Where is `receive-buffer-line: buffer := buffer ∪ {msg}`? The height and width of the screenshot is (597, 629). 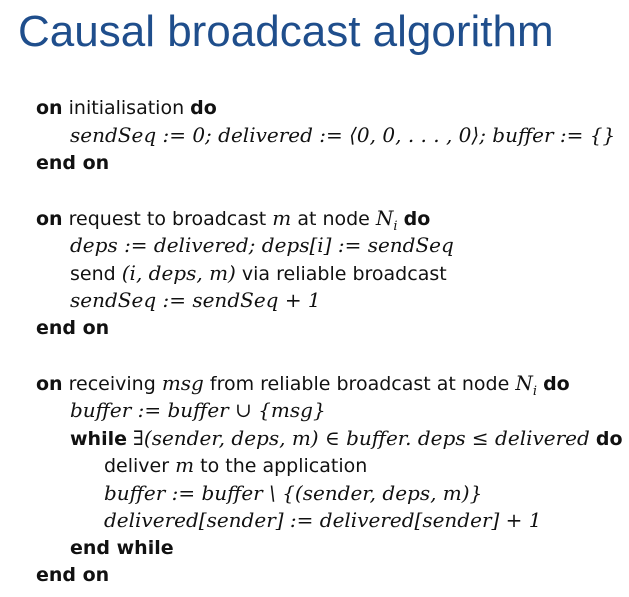
receive-buffer-line: buffer := buffer ∪ {msg} is located at coordinates (198, 410).